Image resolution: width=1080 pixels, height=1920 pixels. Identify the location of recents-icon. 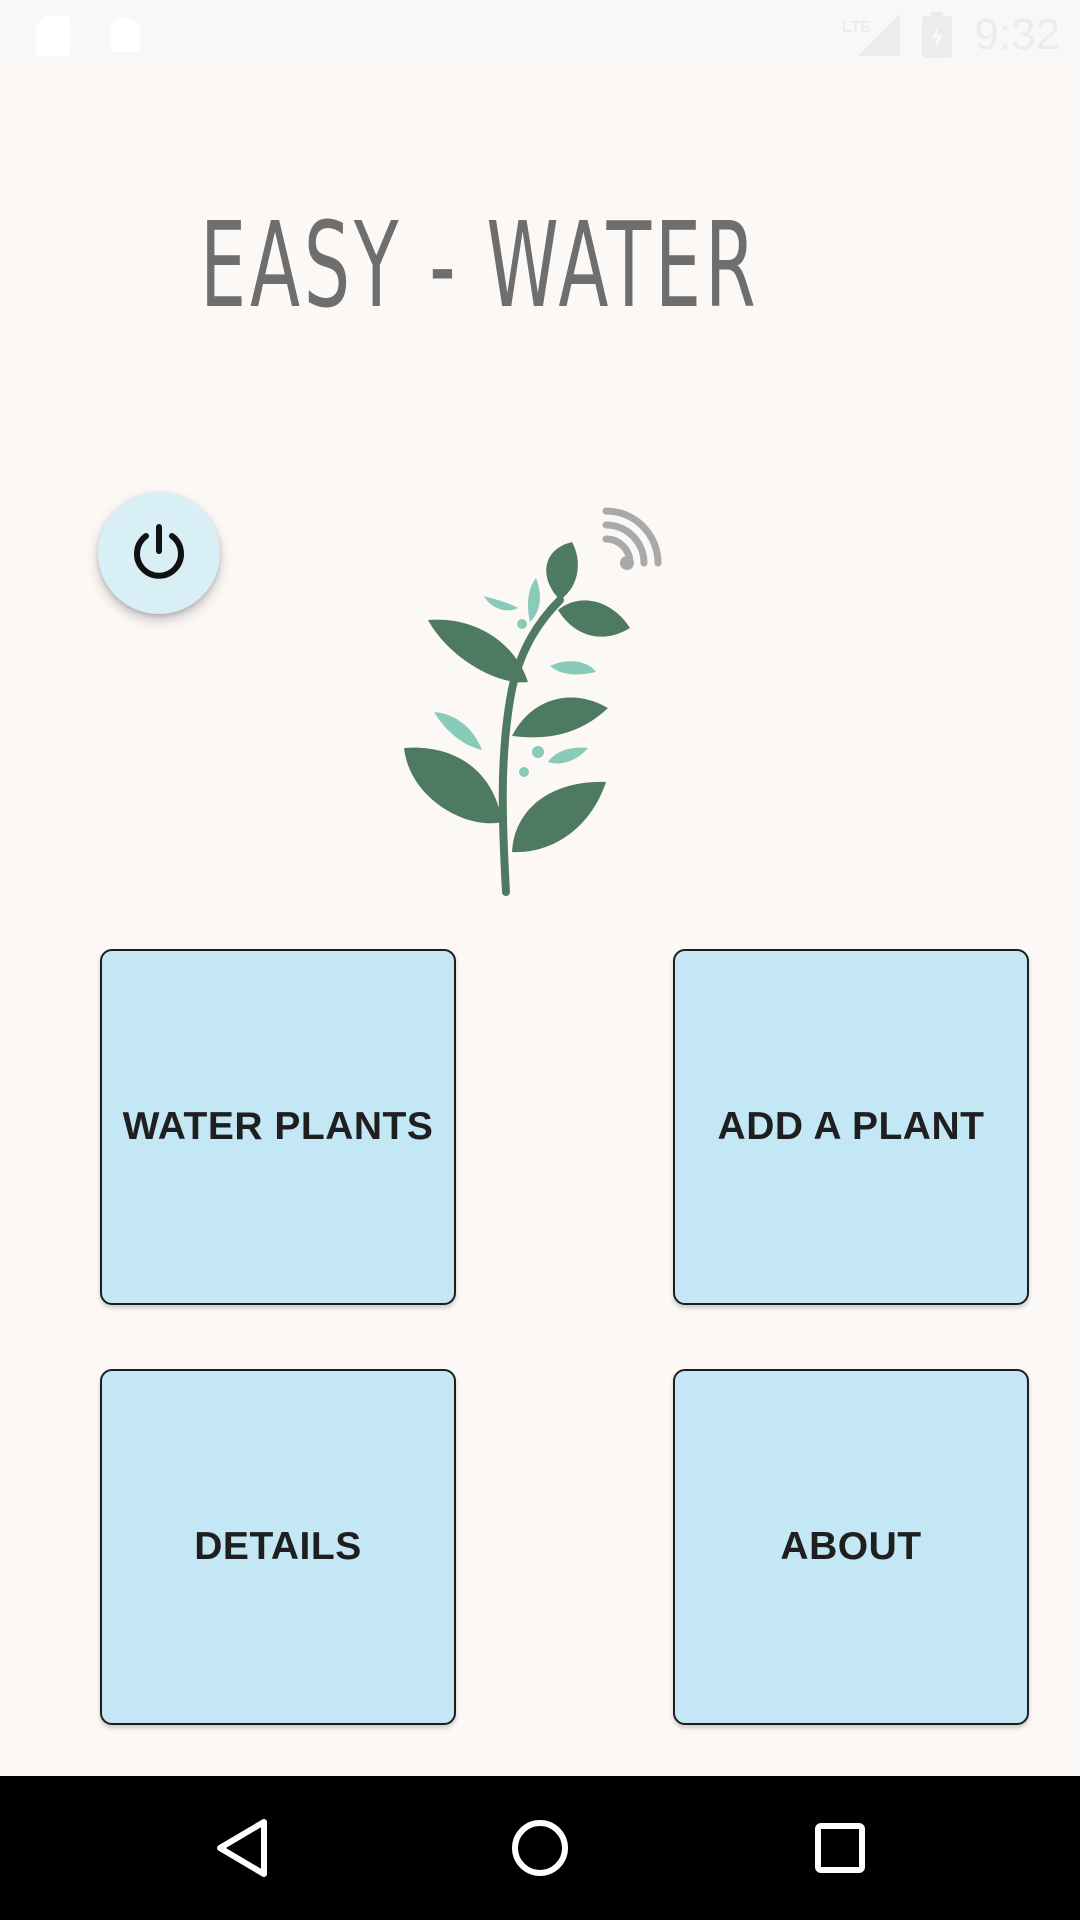
(840, 1848).